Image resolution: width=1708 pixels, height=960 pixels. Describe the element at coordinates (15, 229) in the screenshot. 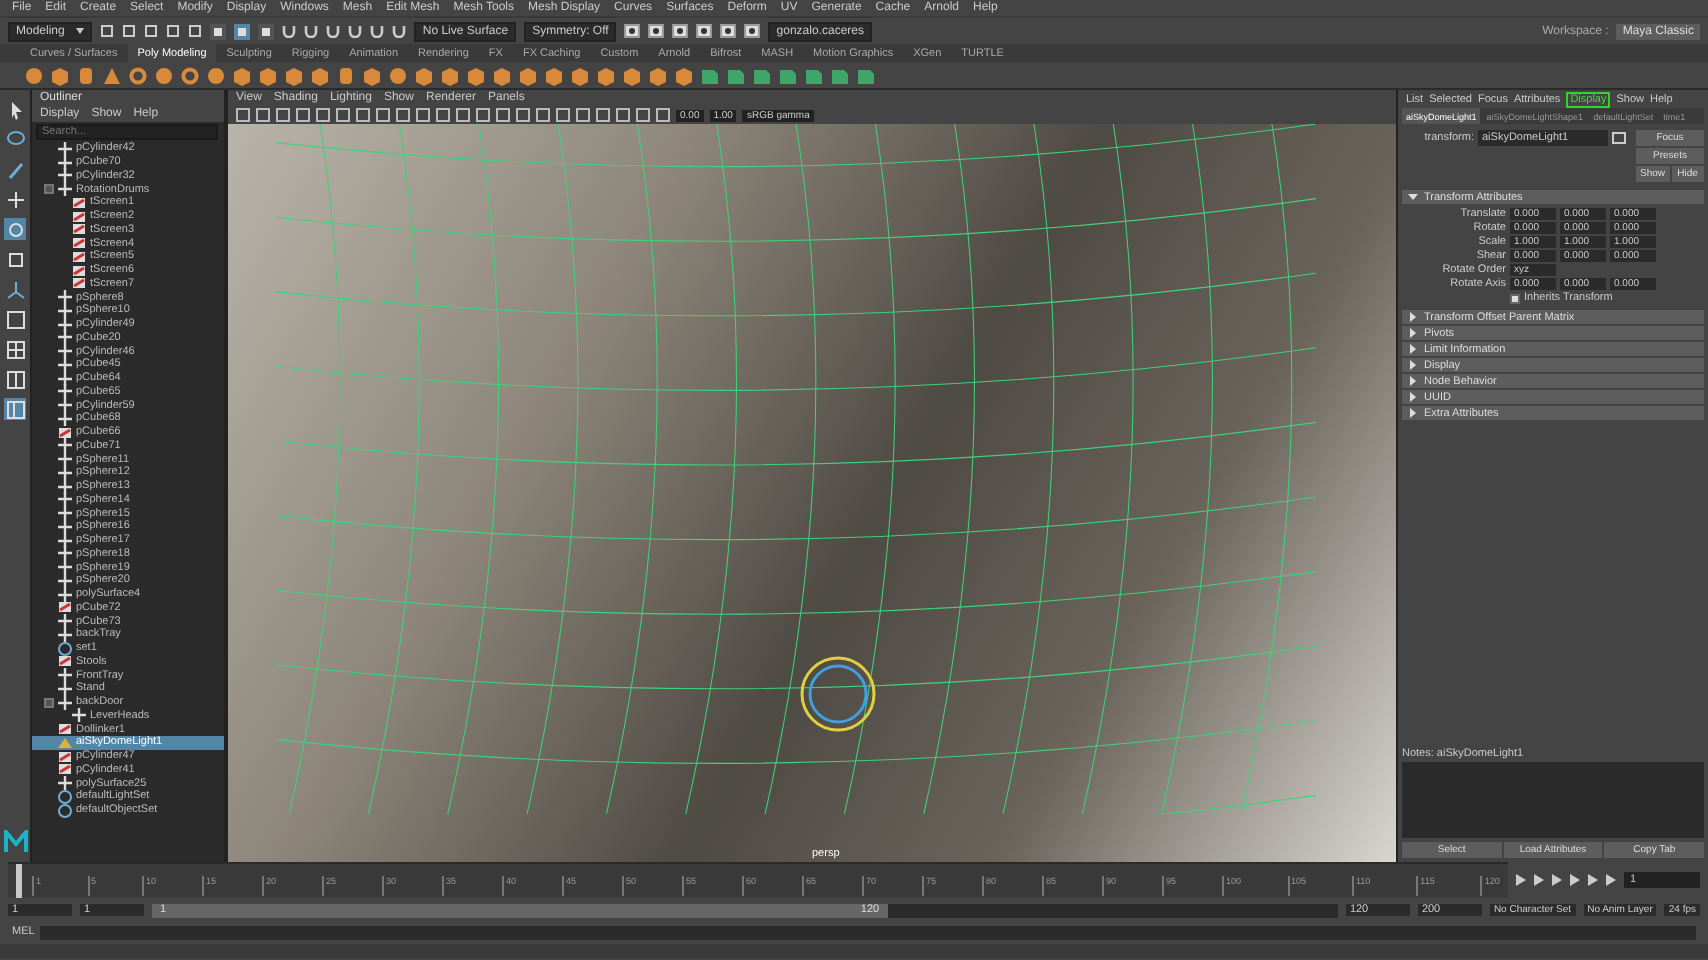

I see `rotate-icon` at that location.